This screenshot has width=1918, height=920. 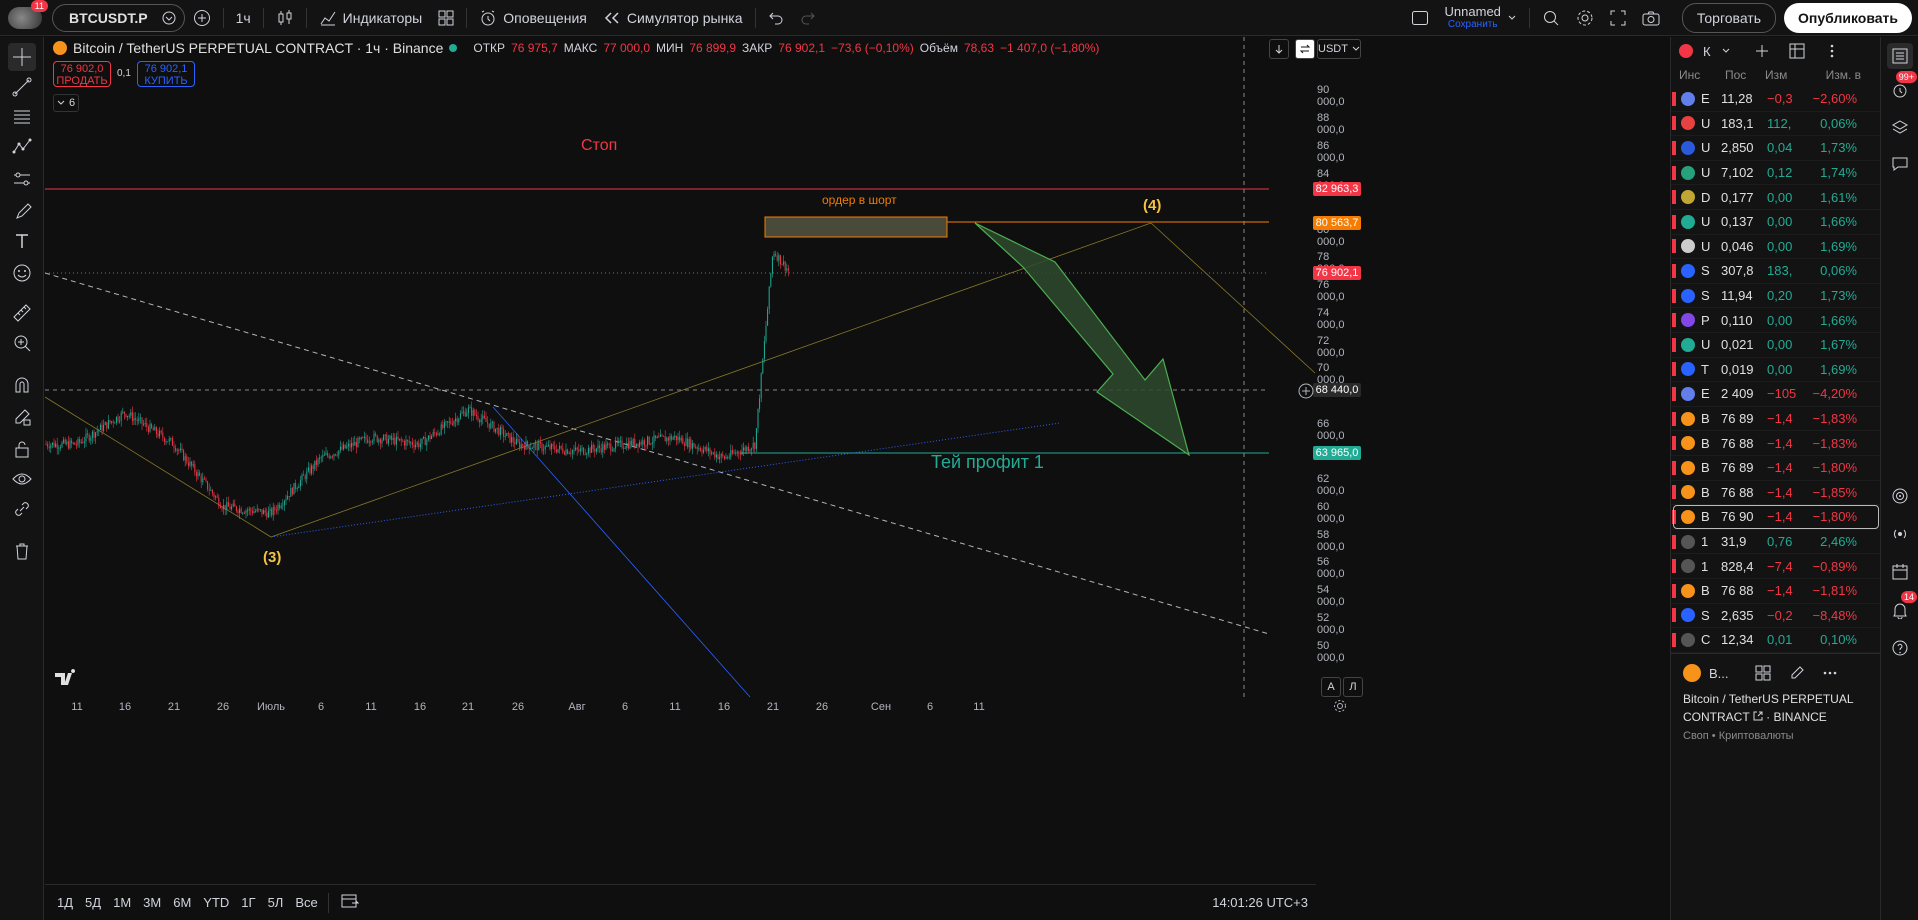 What do you see at coordinates (306, 902) in the screenshot?
I see `range-button: Все` at bounding box center [306, 902].